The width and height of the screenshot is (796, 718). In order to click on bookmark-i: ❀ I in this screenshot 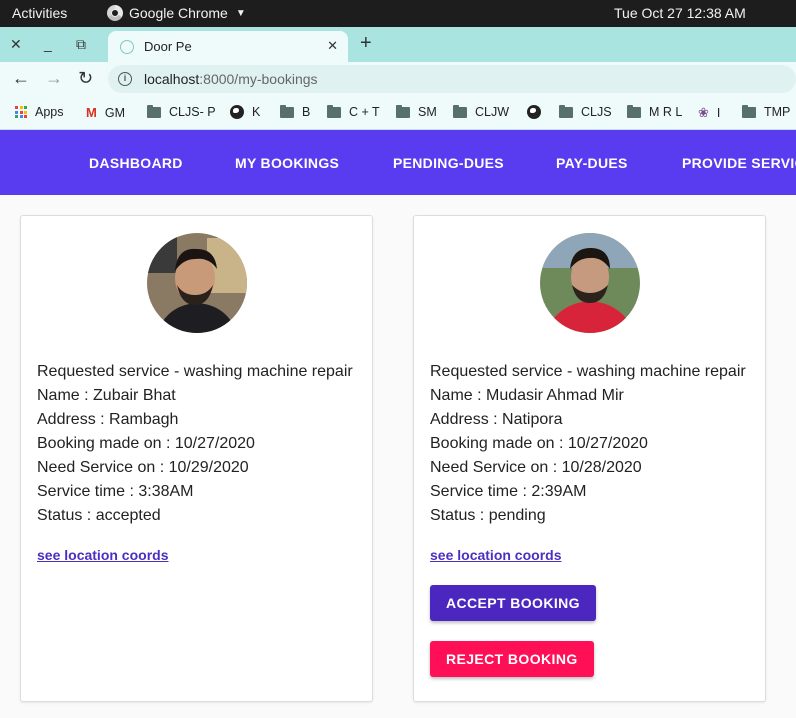, I will do `click(709, 113)`.